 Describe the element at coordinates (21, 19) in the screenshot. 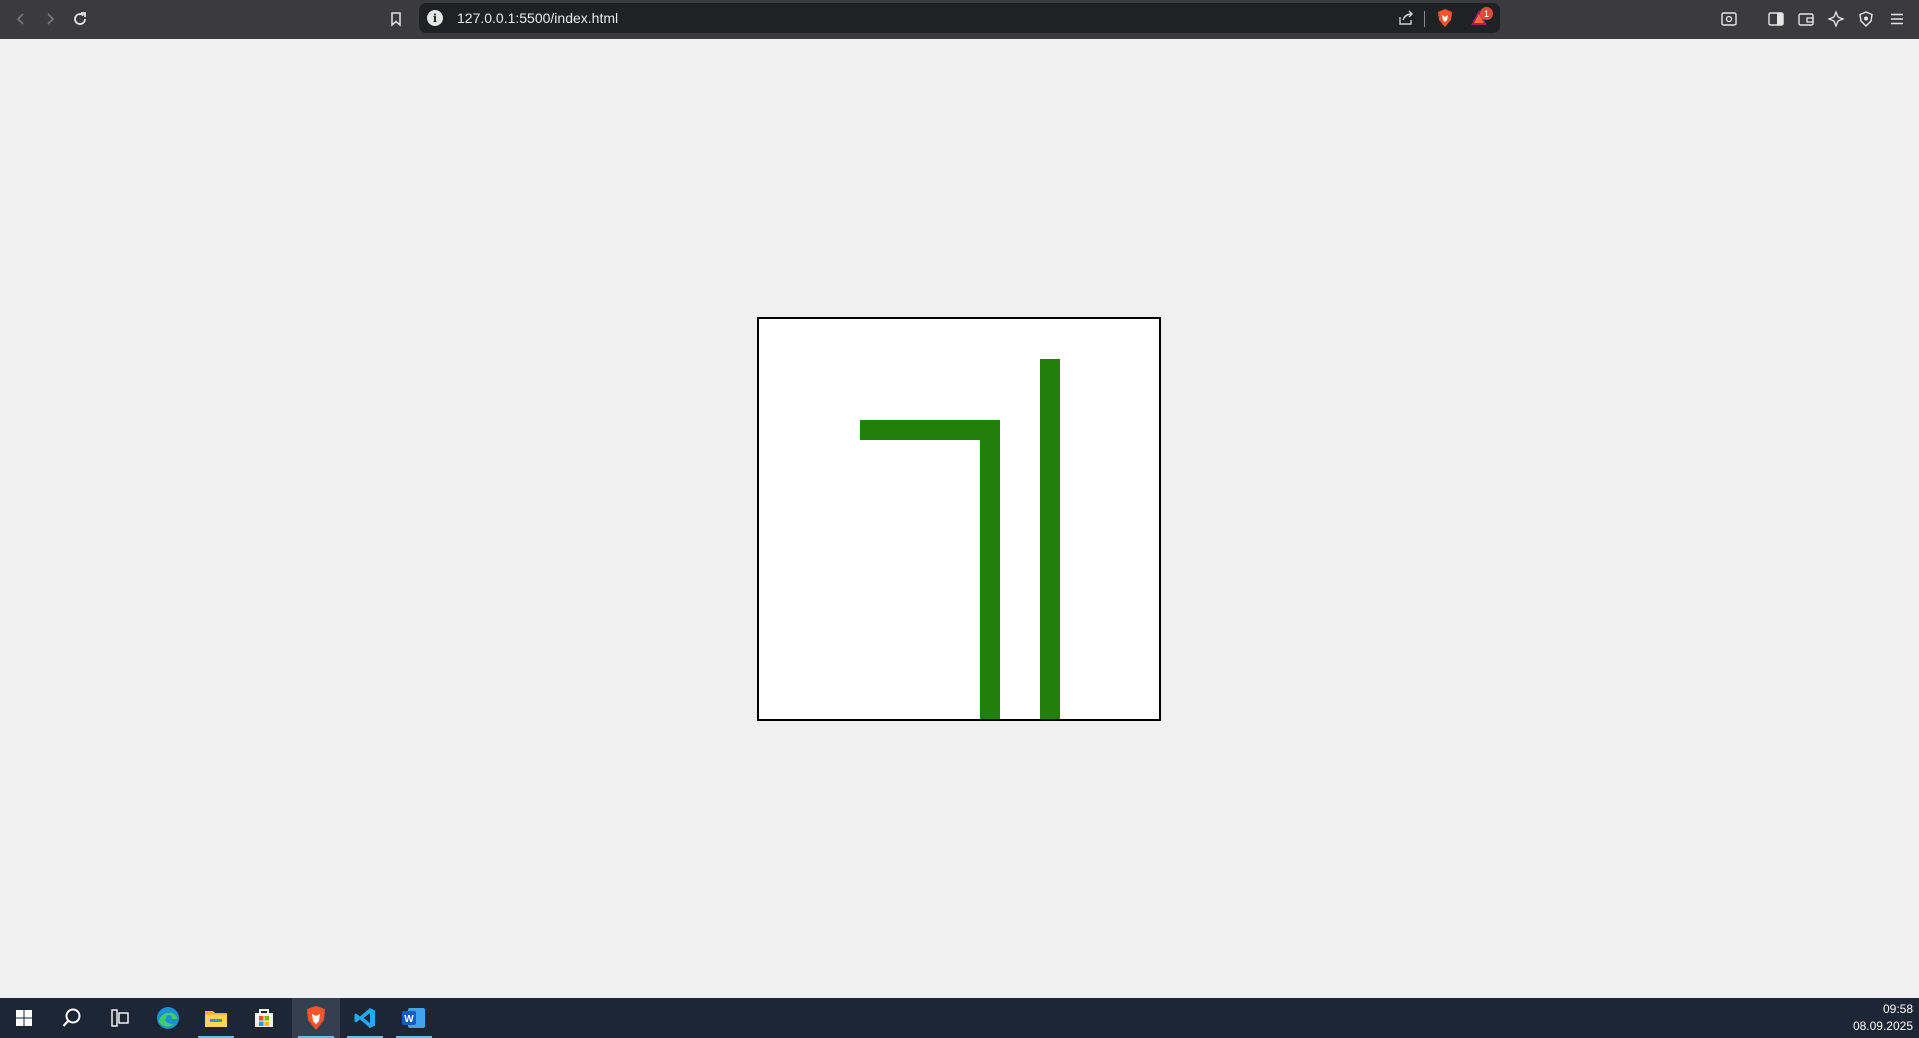

I see `back-icon` at that location.